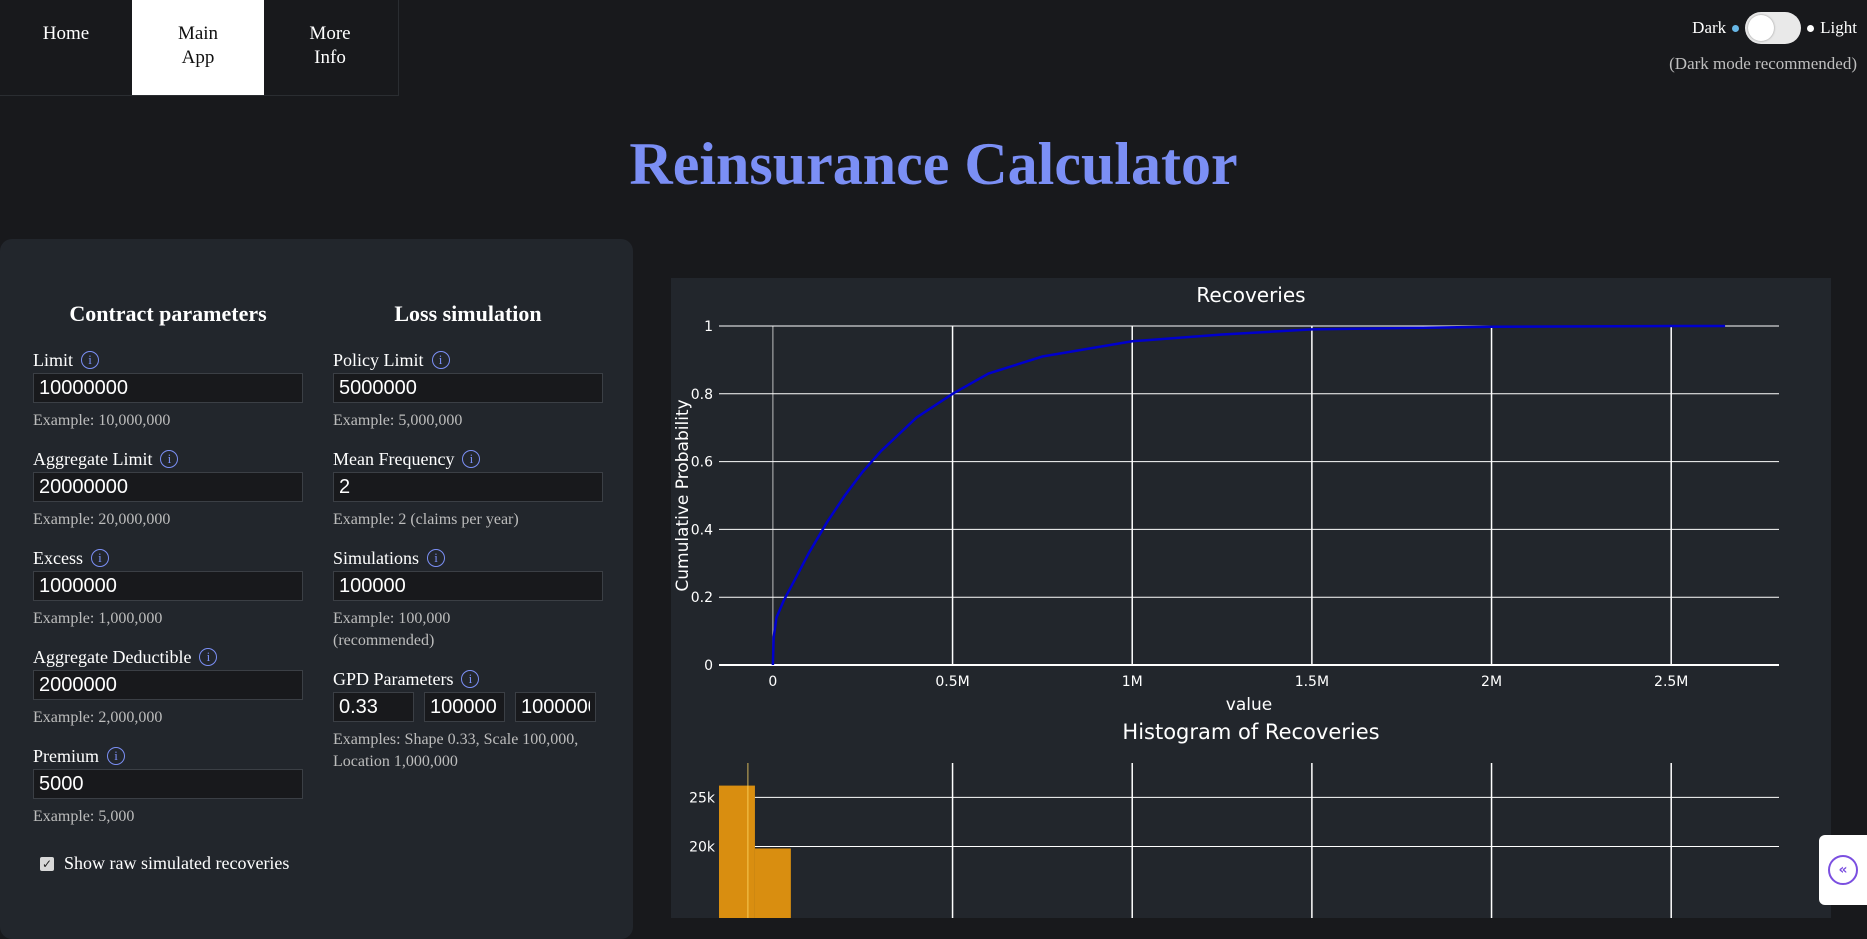 The width and height of the screenshot is (1867, 939). I want to click on histogram-title: Histogram of Recoveries, so click(1250, 732).